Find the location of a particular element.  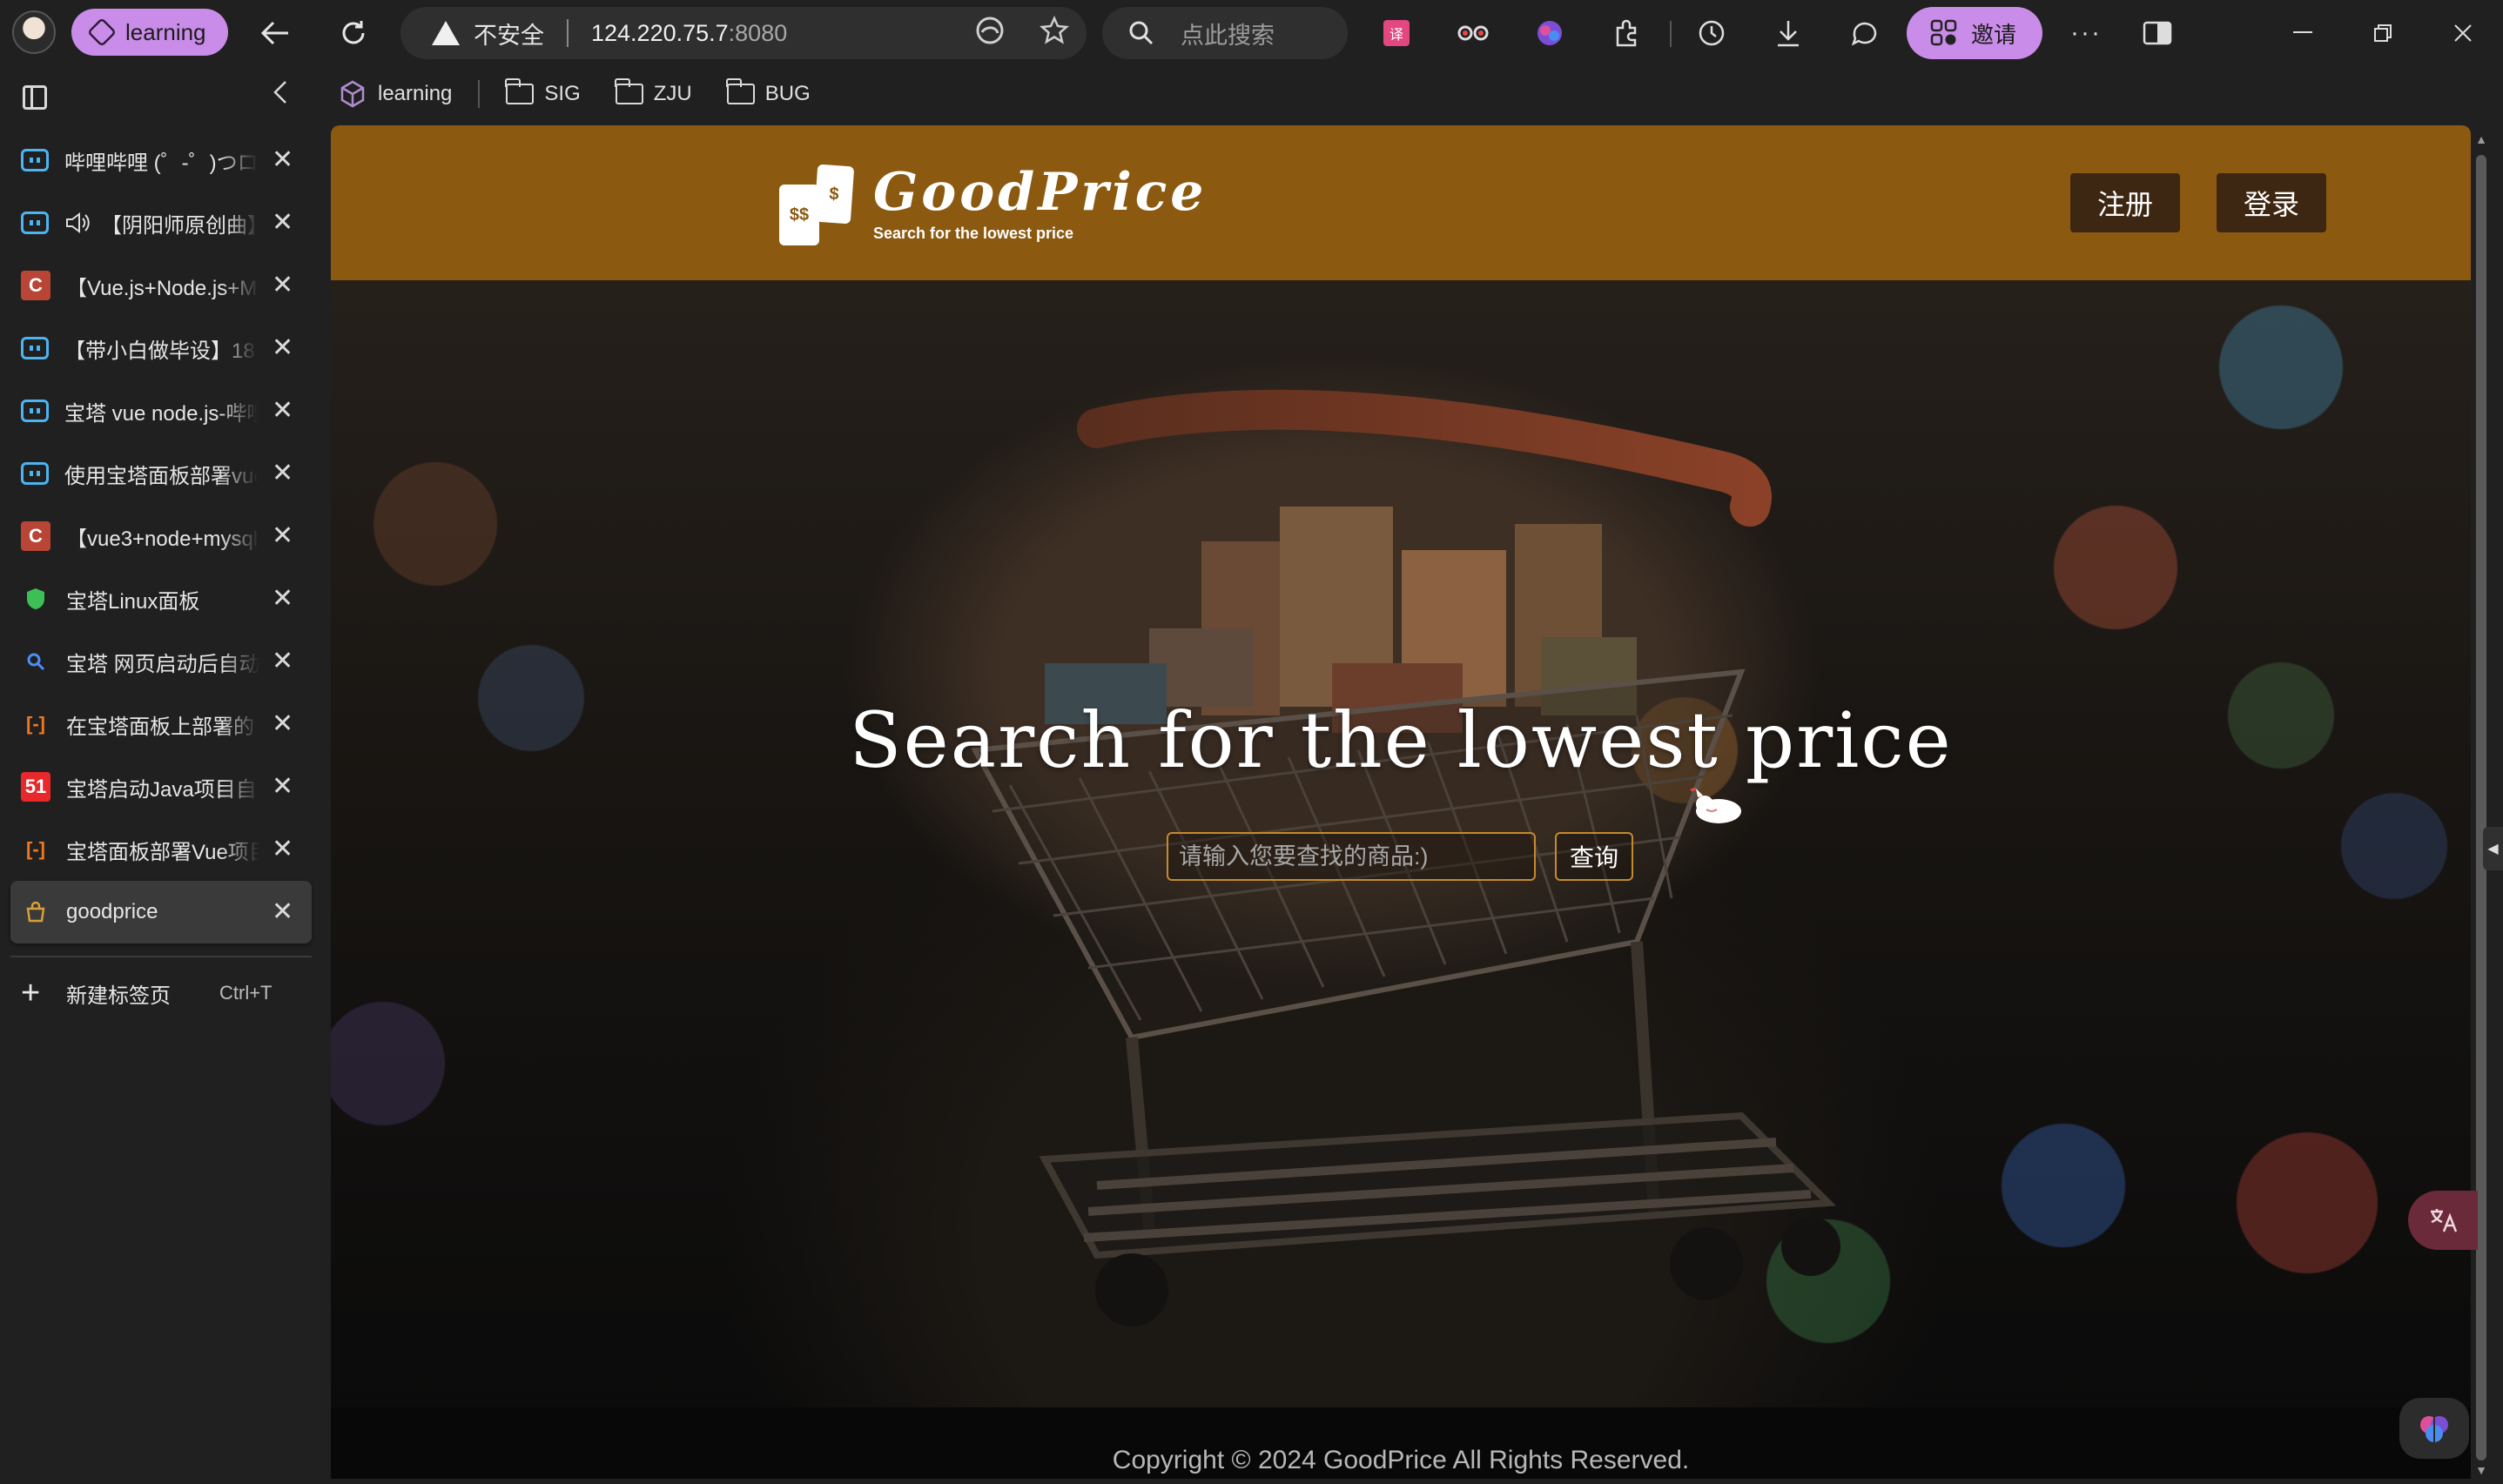

sidebar-expand-handle: ◀ is located at coordinates (2493, 848).